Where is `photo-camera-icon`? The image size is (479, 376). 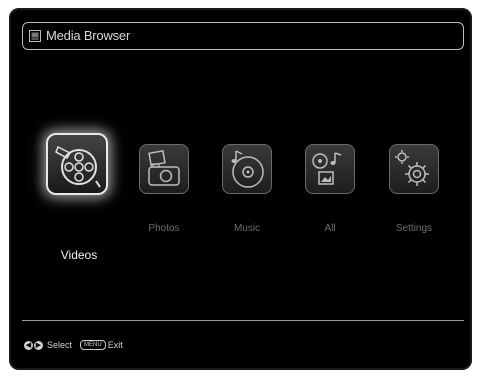 photo-camera-icon is located at coordinates (164, 168).